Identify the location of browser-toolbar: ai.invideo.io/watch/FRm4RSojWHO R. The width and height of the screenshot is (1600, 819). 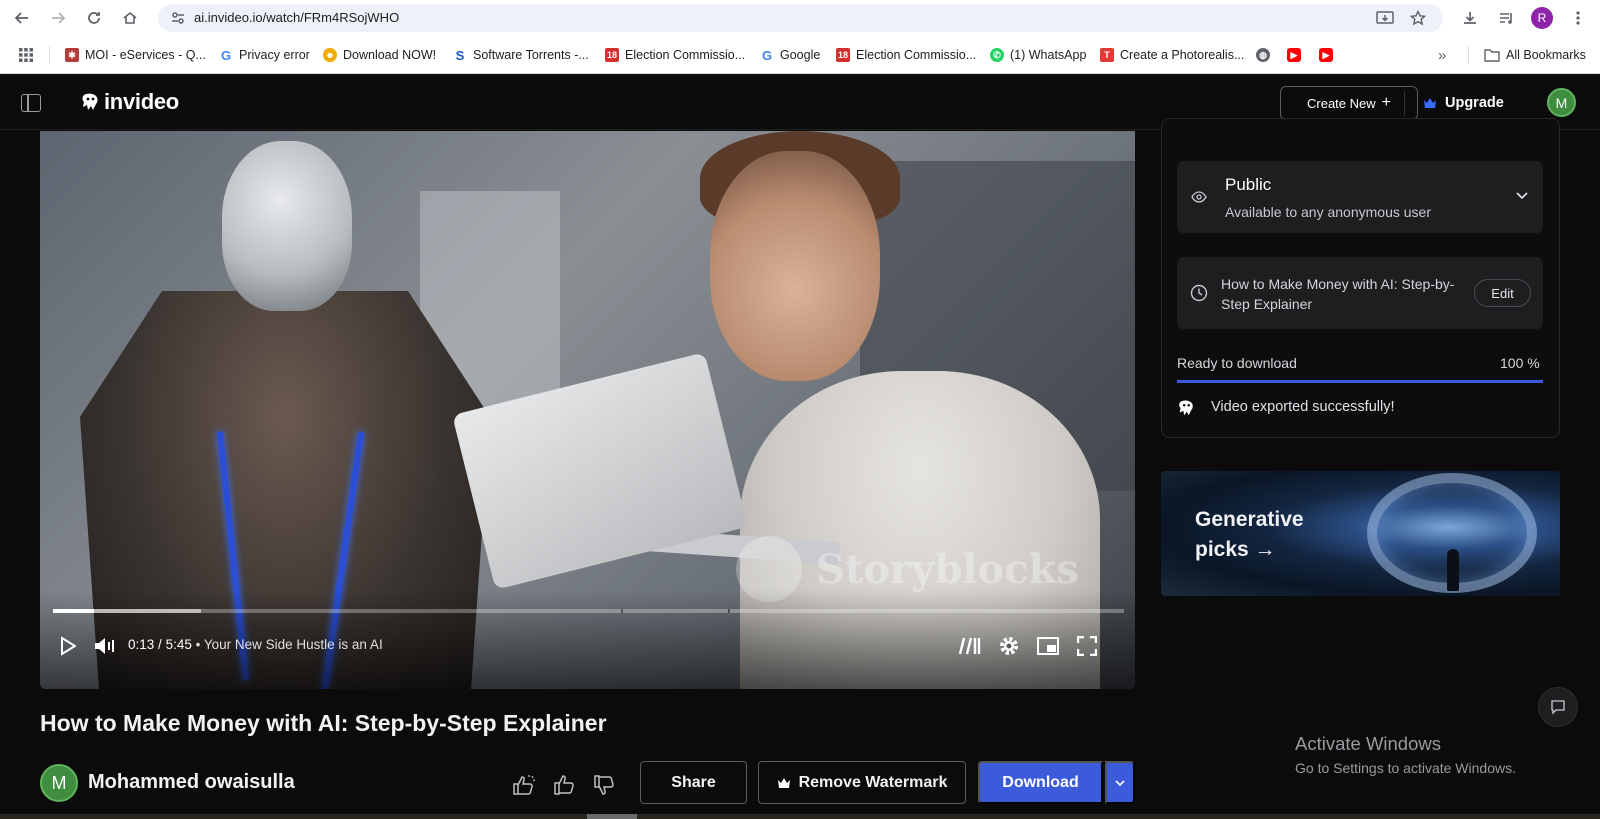
(800, 18).